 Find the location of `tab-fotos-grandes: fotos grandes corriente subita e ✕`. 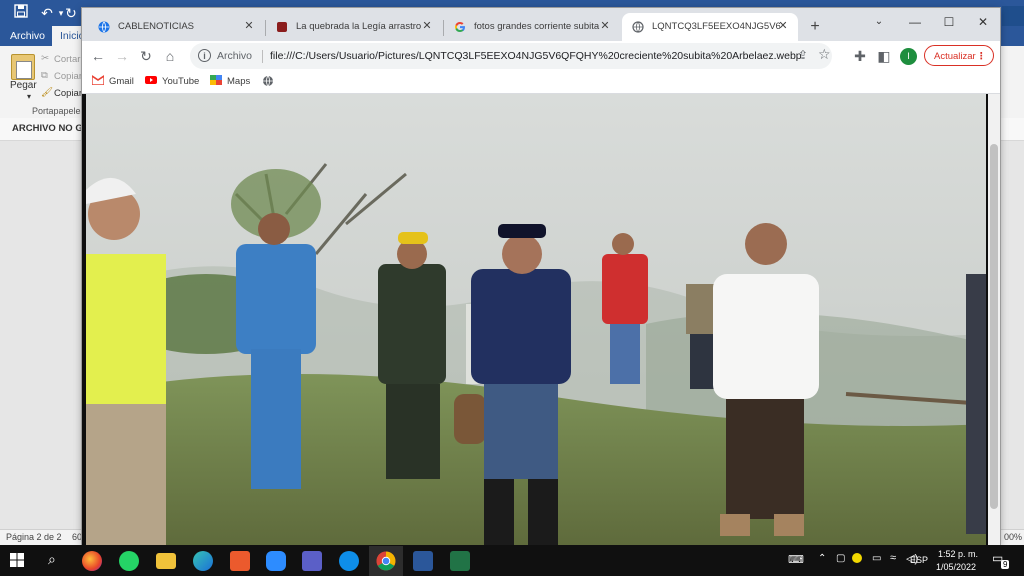

tab-fotos-grandes: fotos grandes corriente subita e ✕ is located at coordinates (532, 27).